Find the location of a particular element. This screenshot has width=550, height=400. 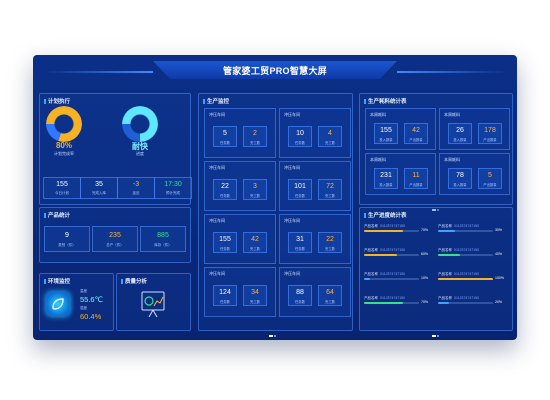

task-count-box: 101 任务数 is located at coordinates (300, 189).